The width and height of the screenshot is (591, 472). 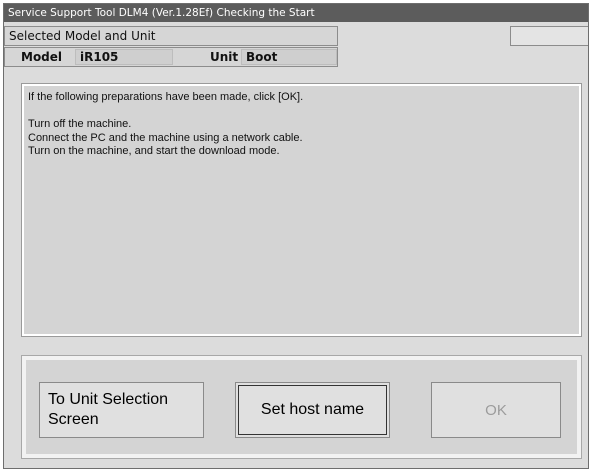 What do you see at coordinates (80, 124) in the screenshot?
I see `instruction-line: Turn off the machine.` at bounding box center [80, 124].